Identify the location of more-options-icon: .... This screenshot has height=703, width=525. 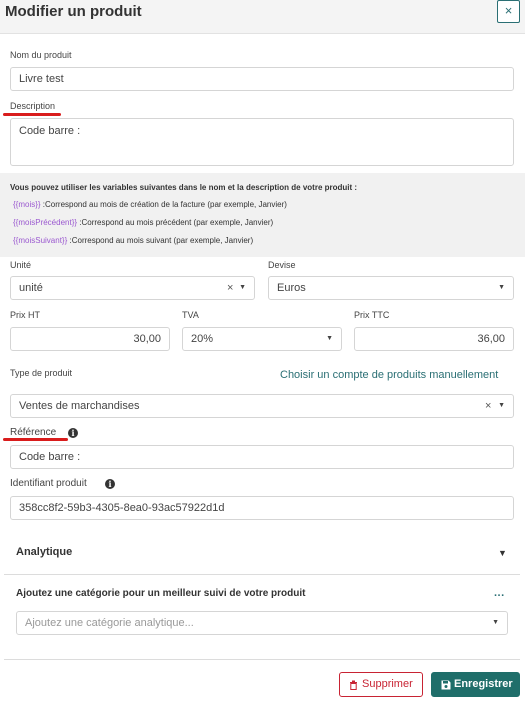
(499, 593).